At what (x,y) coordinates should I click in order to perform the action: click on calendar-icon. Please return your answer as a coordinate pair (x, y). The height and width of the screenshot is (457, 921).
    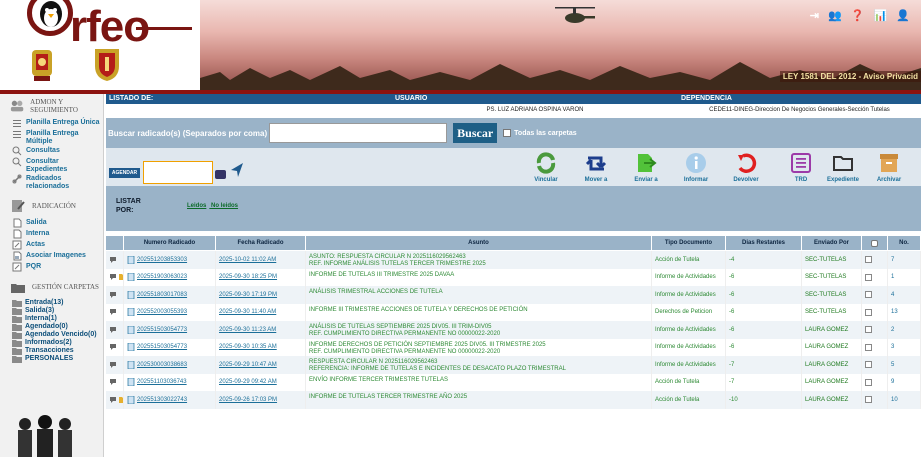
    Looking at the image, I should click on (220, 174).